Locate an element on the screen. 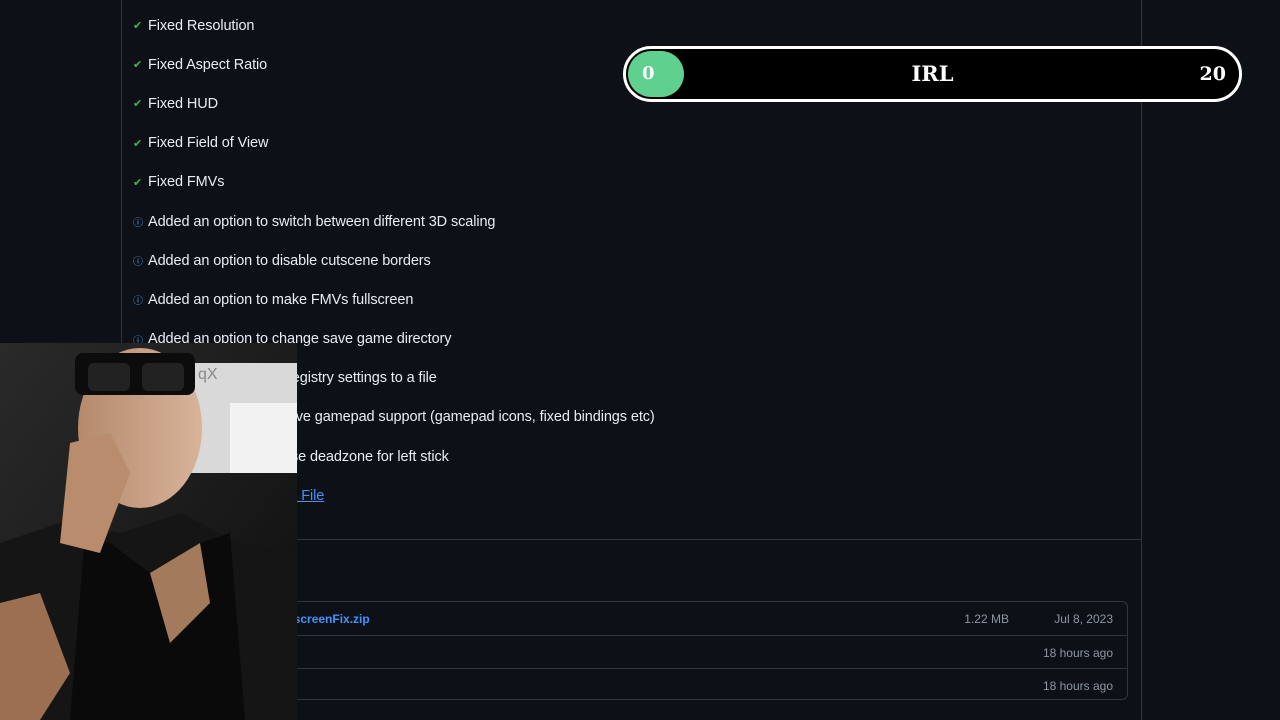 The width and height of the screenshot is (1280, 720). feature-text: Fixed Resolution is located at coordinates (201, 25).